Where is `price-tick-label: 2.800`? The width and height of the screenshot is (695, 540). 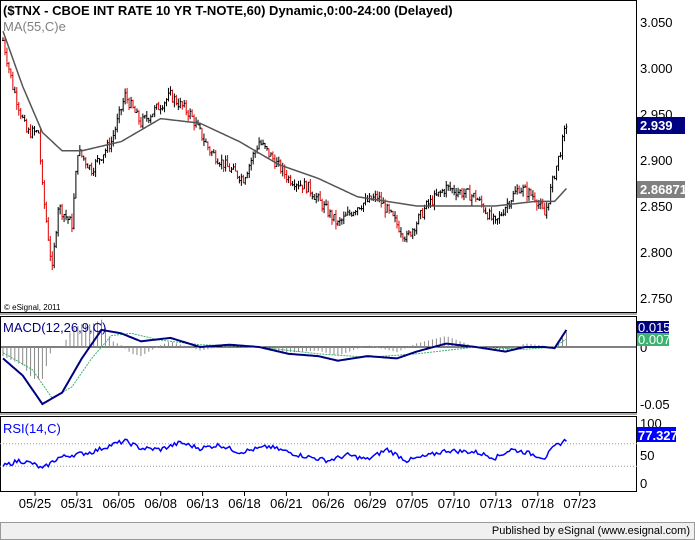 price-tick-label: 2.800 is located at coordinates (656, 252).